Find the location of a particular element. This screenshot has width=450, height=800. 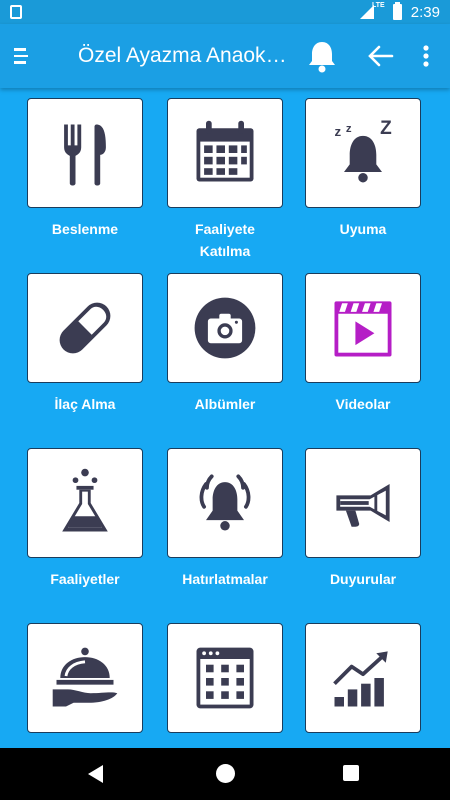

nav-back-icon is located at coordinates (95, 774).